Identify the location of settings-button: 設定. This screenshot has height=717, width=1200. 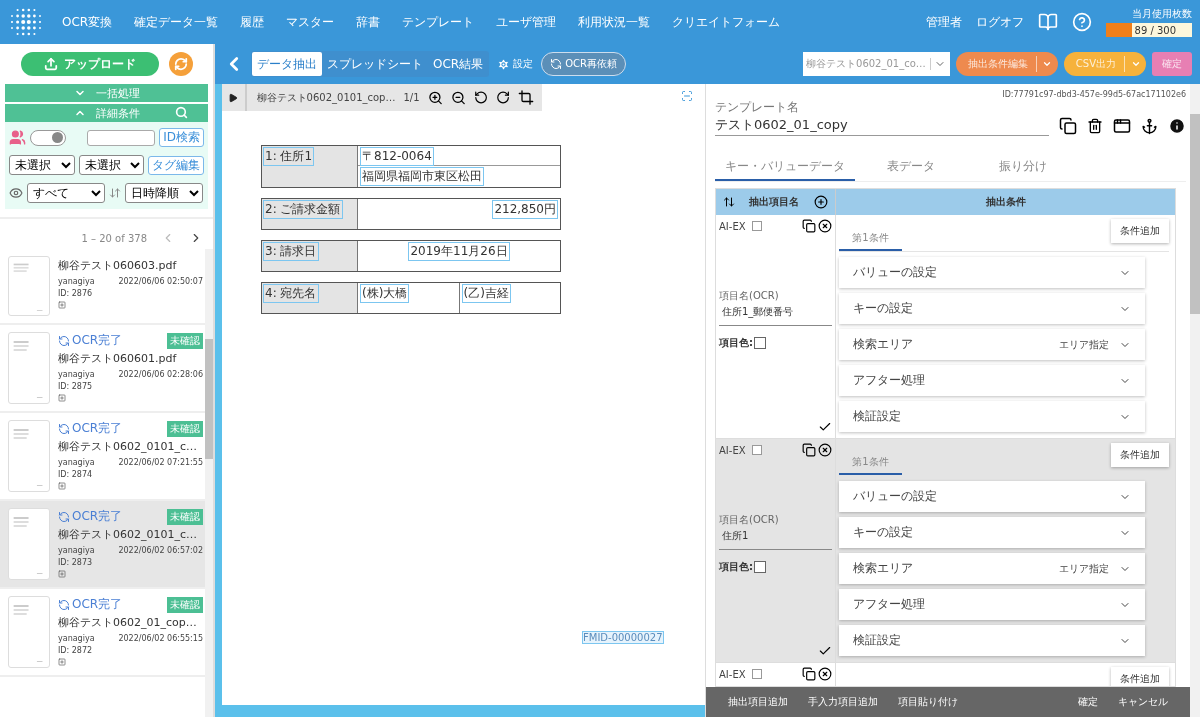
(515, 64).